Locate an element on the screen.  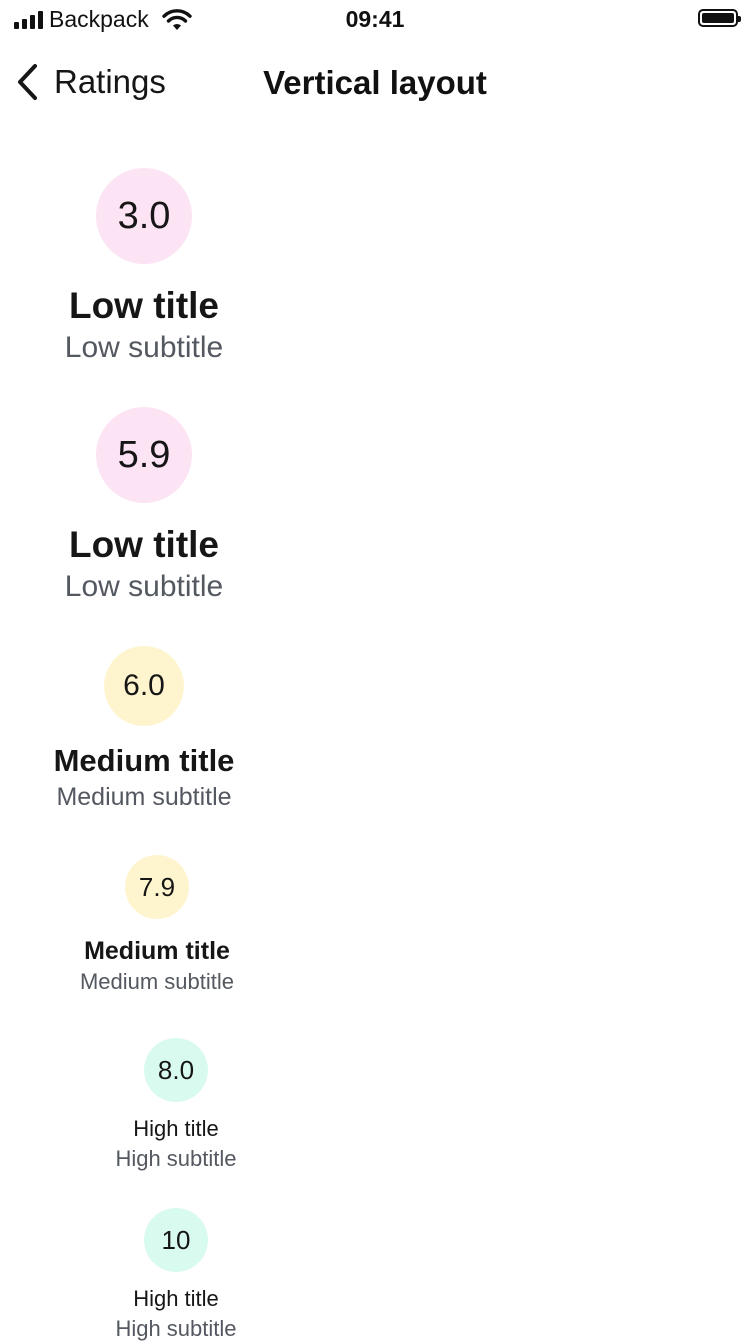
status-bar: Backpack 09:41 is located at coordinates (375, 20).